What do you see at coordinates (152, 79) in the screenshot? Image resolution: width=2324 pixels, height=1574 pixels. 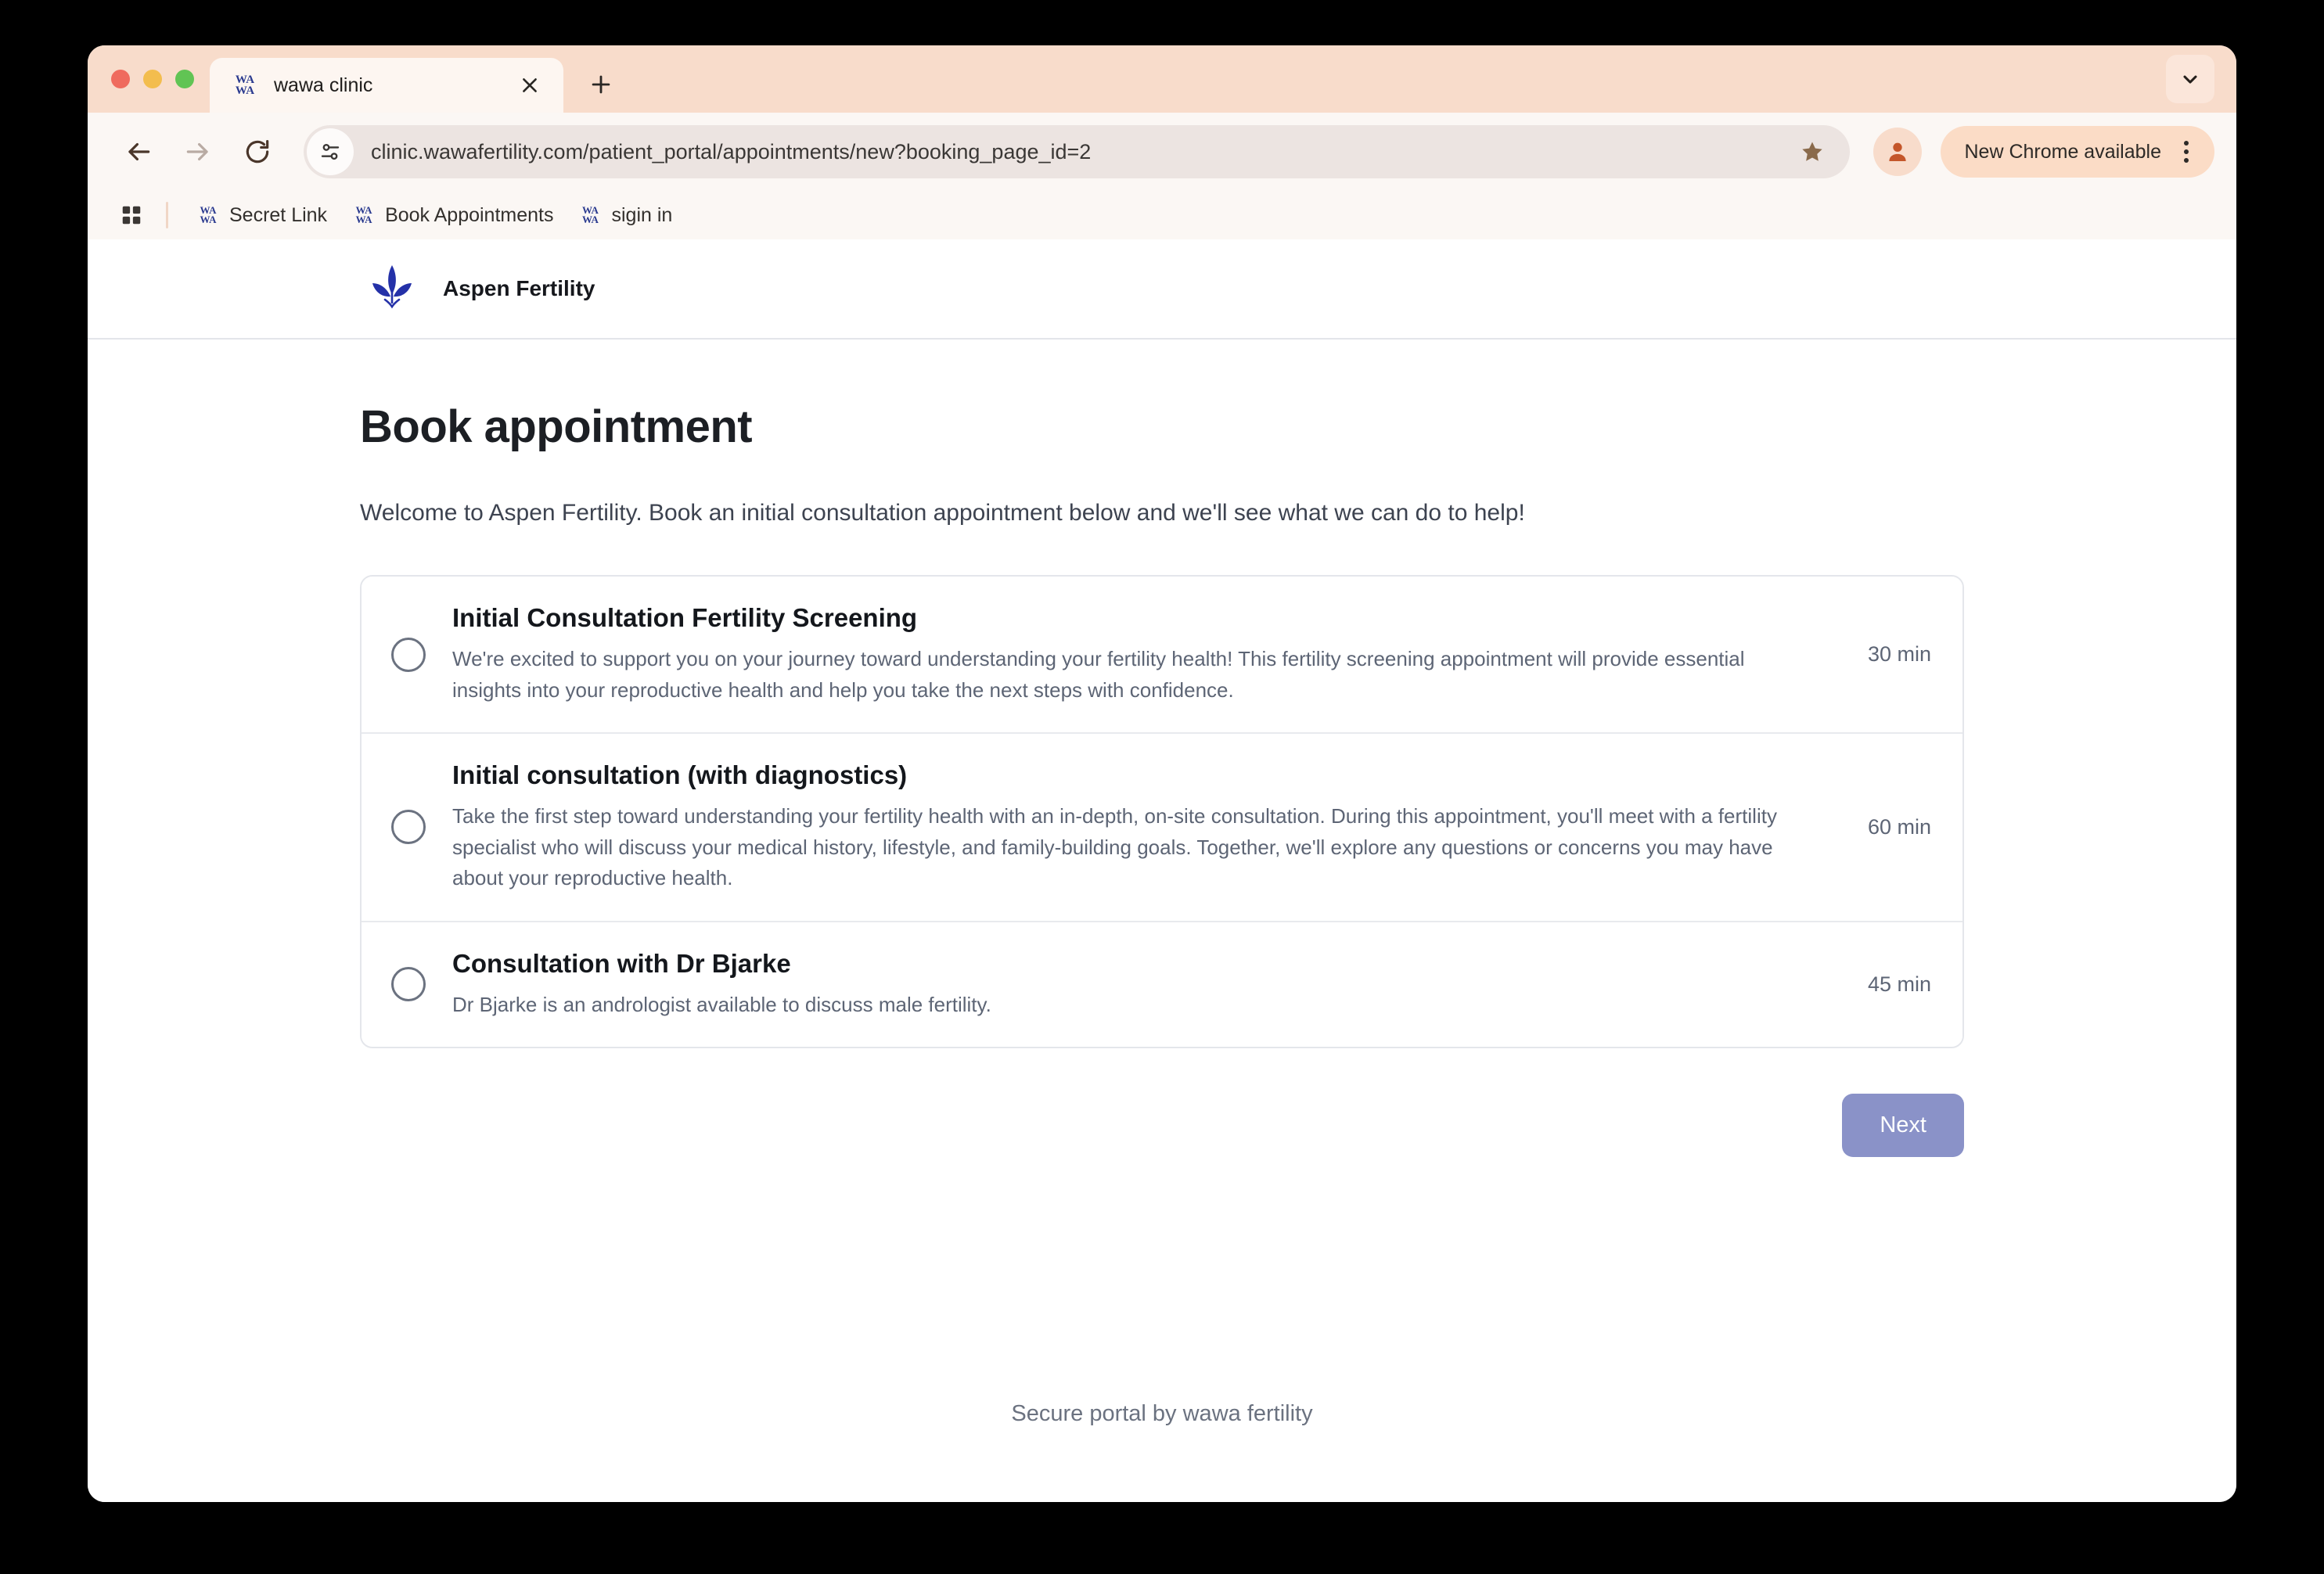 I see `minimize-window-button` at bounding box center [152, 79].